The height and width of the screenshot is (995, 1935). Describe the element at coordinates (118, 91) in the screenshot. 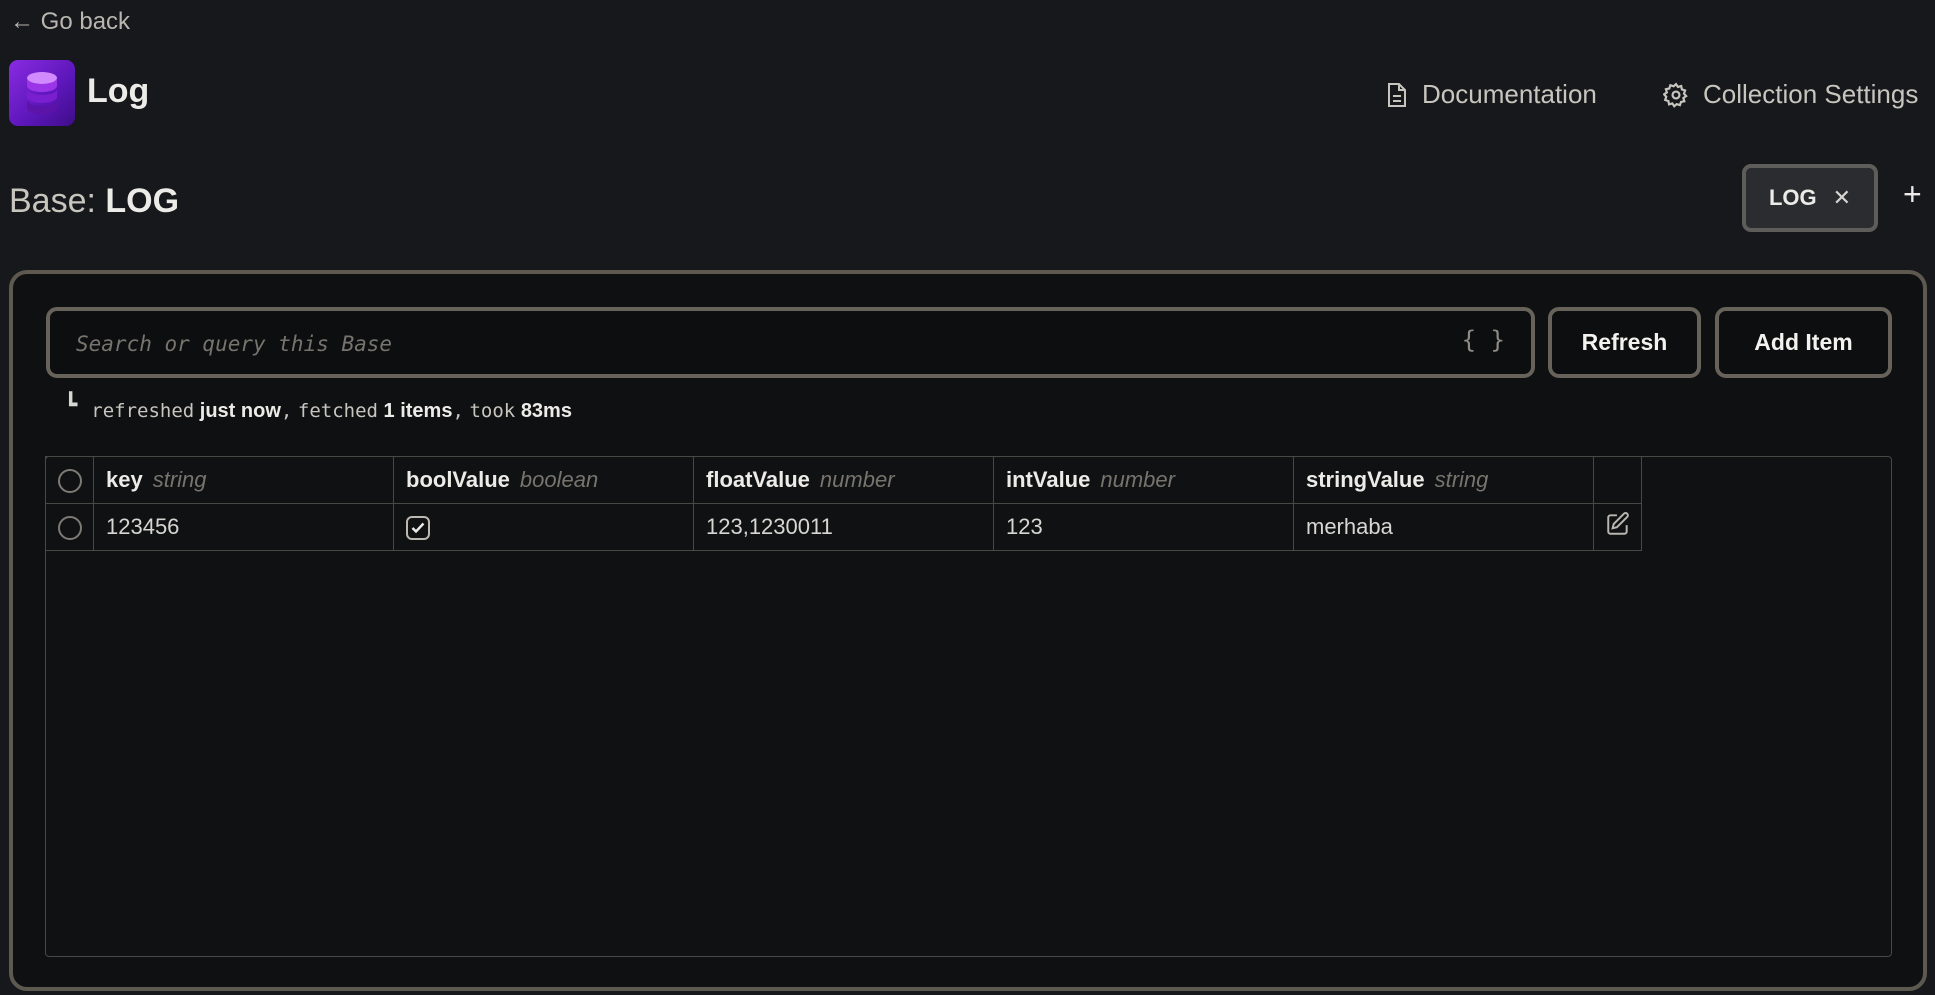

I see `collection-title: Log` at that location.